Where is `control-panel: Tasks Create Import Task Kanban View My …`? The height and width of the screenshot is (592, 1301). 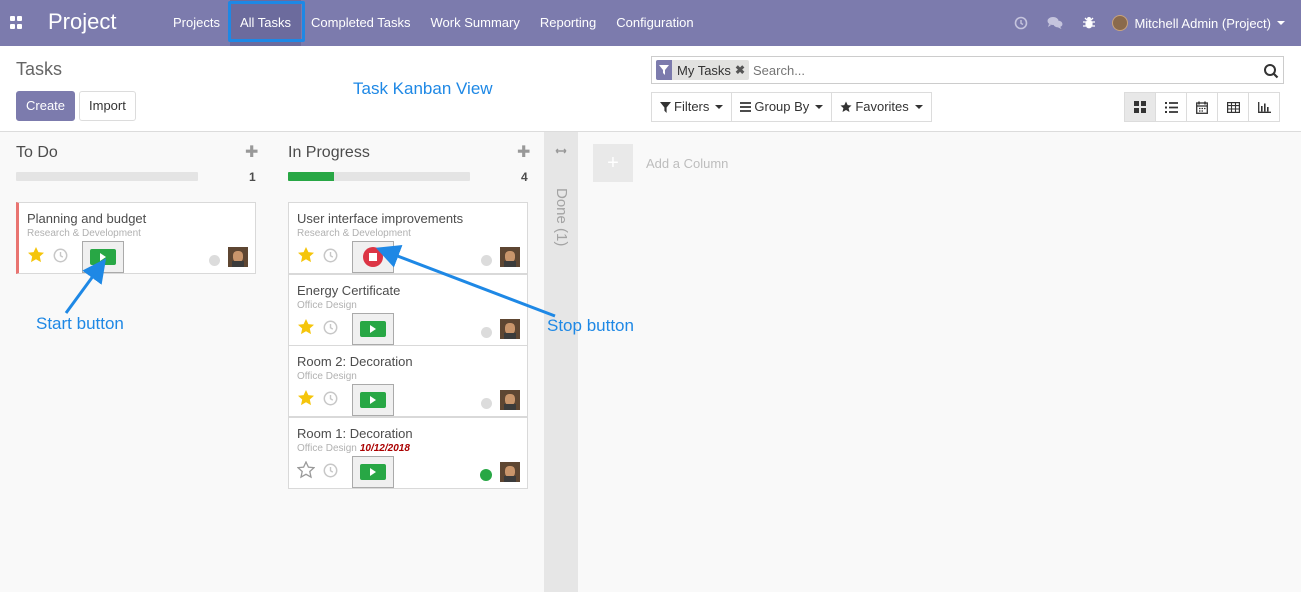 control-panel: Tasks Create Import Task Kanban View My … is located at coordinates (650, 89).